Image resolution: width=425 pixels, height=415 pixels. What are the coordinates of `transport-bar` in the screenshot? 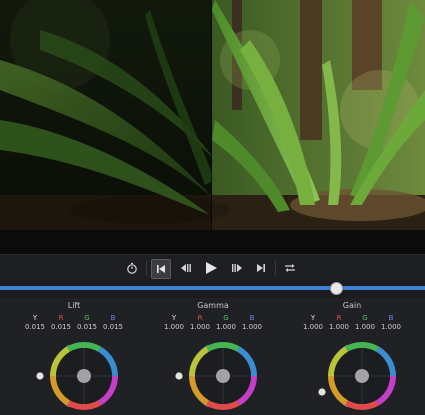 It's located at (212, 267).